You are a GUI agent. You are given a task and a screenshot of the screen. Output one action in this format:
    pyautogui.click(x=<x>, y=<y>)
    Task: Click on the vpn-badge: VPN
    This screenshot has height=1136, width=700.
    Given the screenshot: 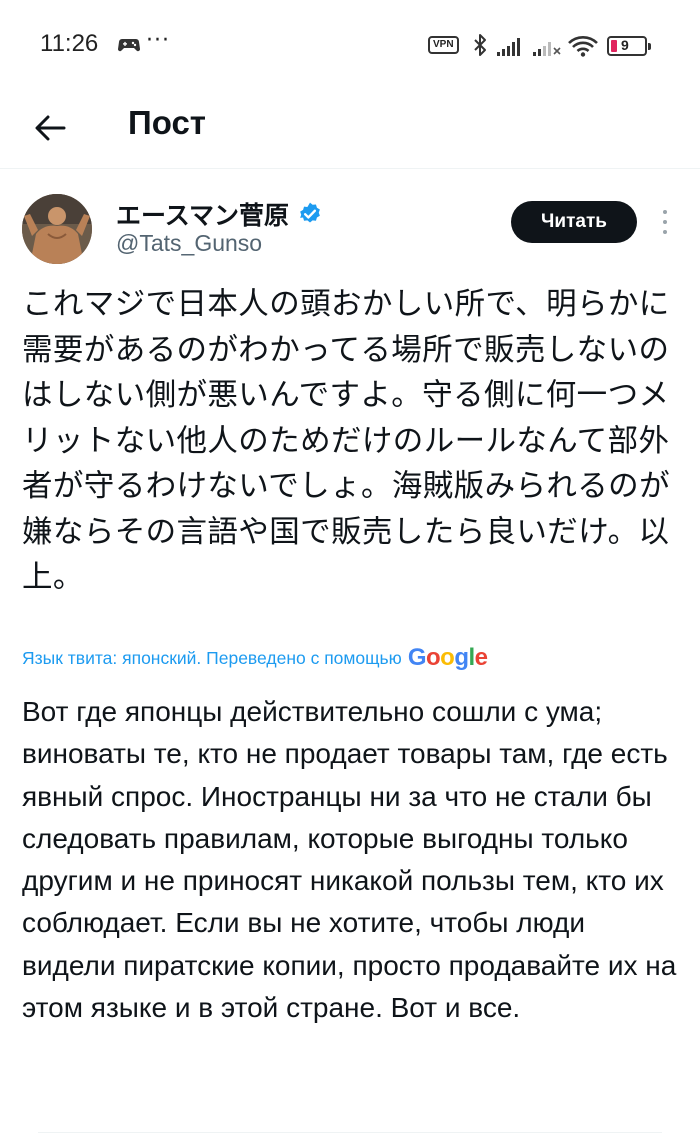 What is the action you would take?
    pyautogui.click(x=443, y=45)
    